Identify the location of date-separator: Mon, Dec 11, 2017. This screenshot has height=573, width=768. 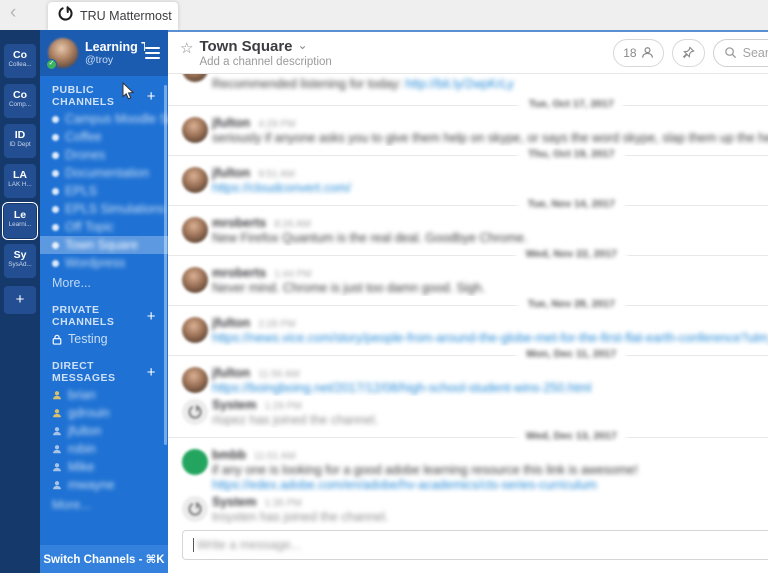
(468, 355).